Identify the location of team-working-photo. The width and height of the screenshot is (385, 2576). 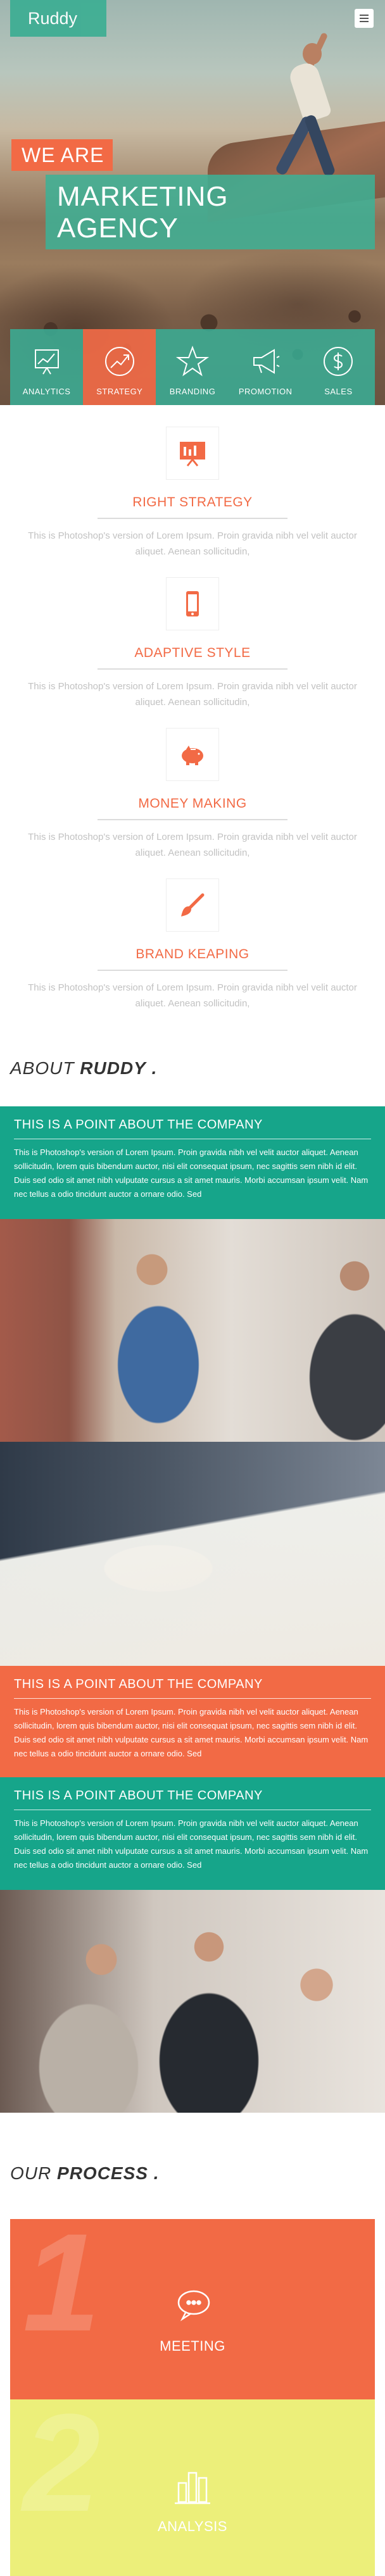
(192, 2001).